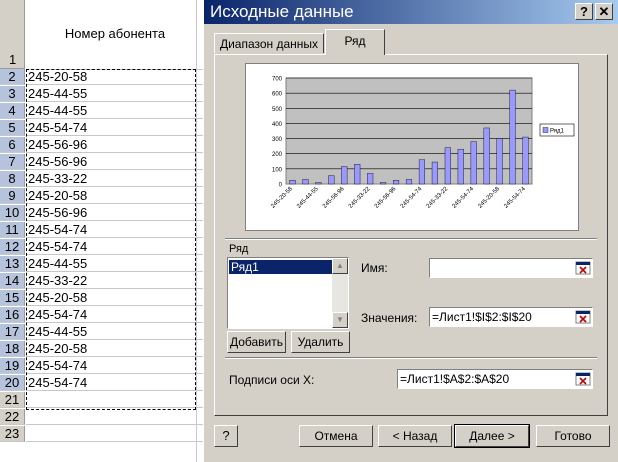 This screenshot has width=618, height=462. I want to click on row-header: 22, so click(12, 417).